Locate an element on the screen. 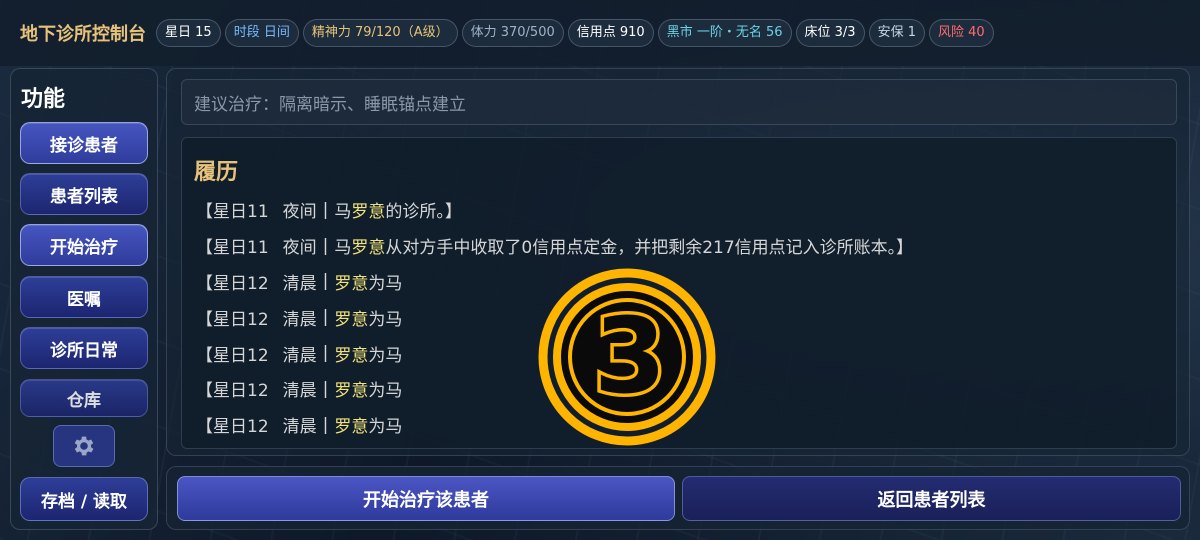 The image size is (1200, 540). sidebar-item-medical-orders: 医嘱 is located at coordinates (84, 297).